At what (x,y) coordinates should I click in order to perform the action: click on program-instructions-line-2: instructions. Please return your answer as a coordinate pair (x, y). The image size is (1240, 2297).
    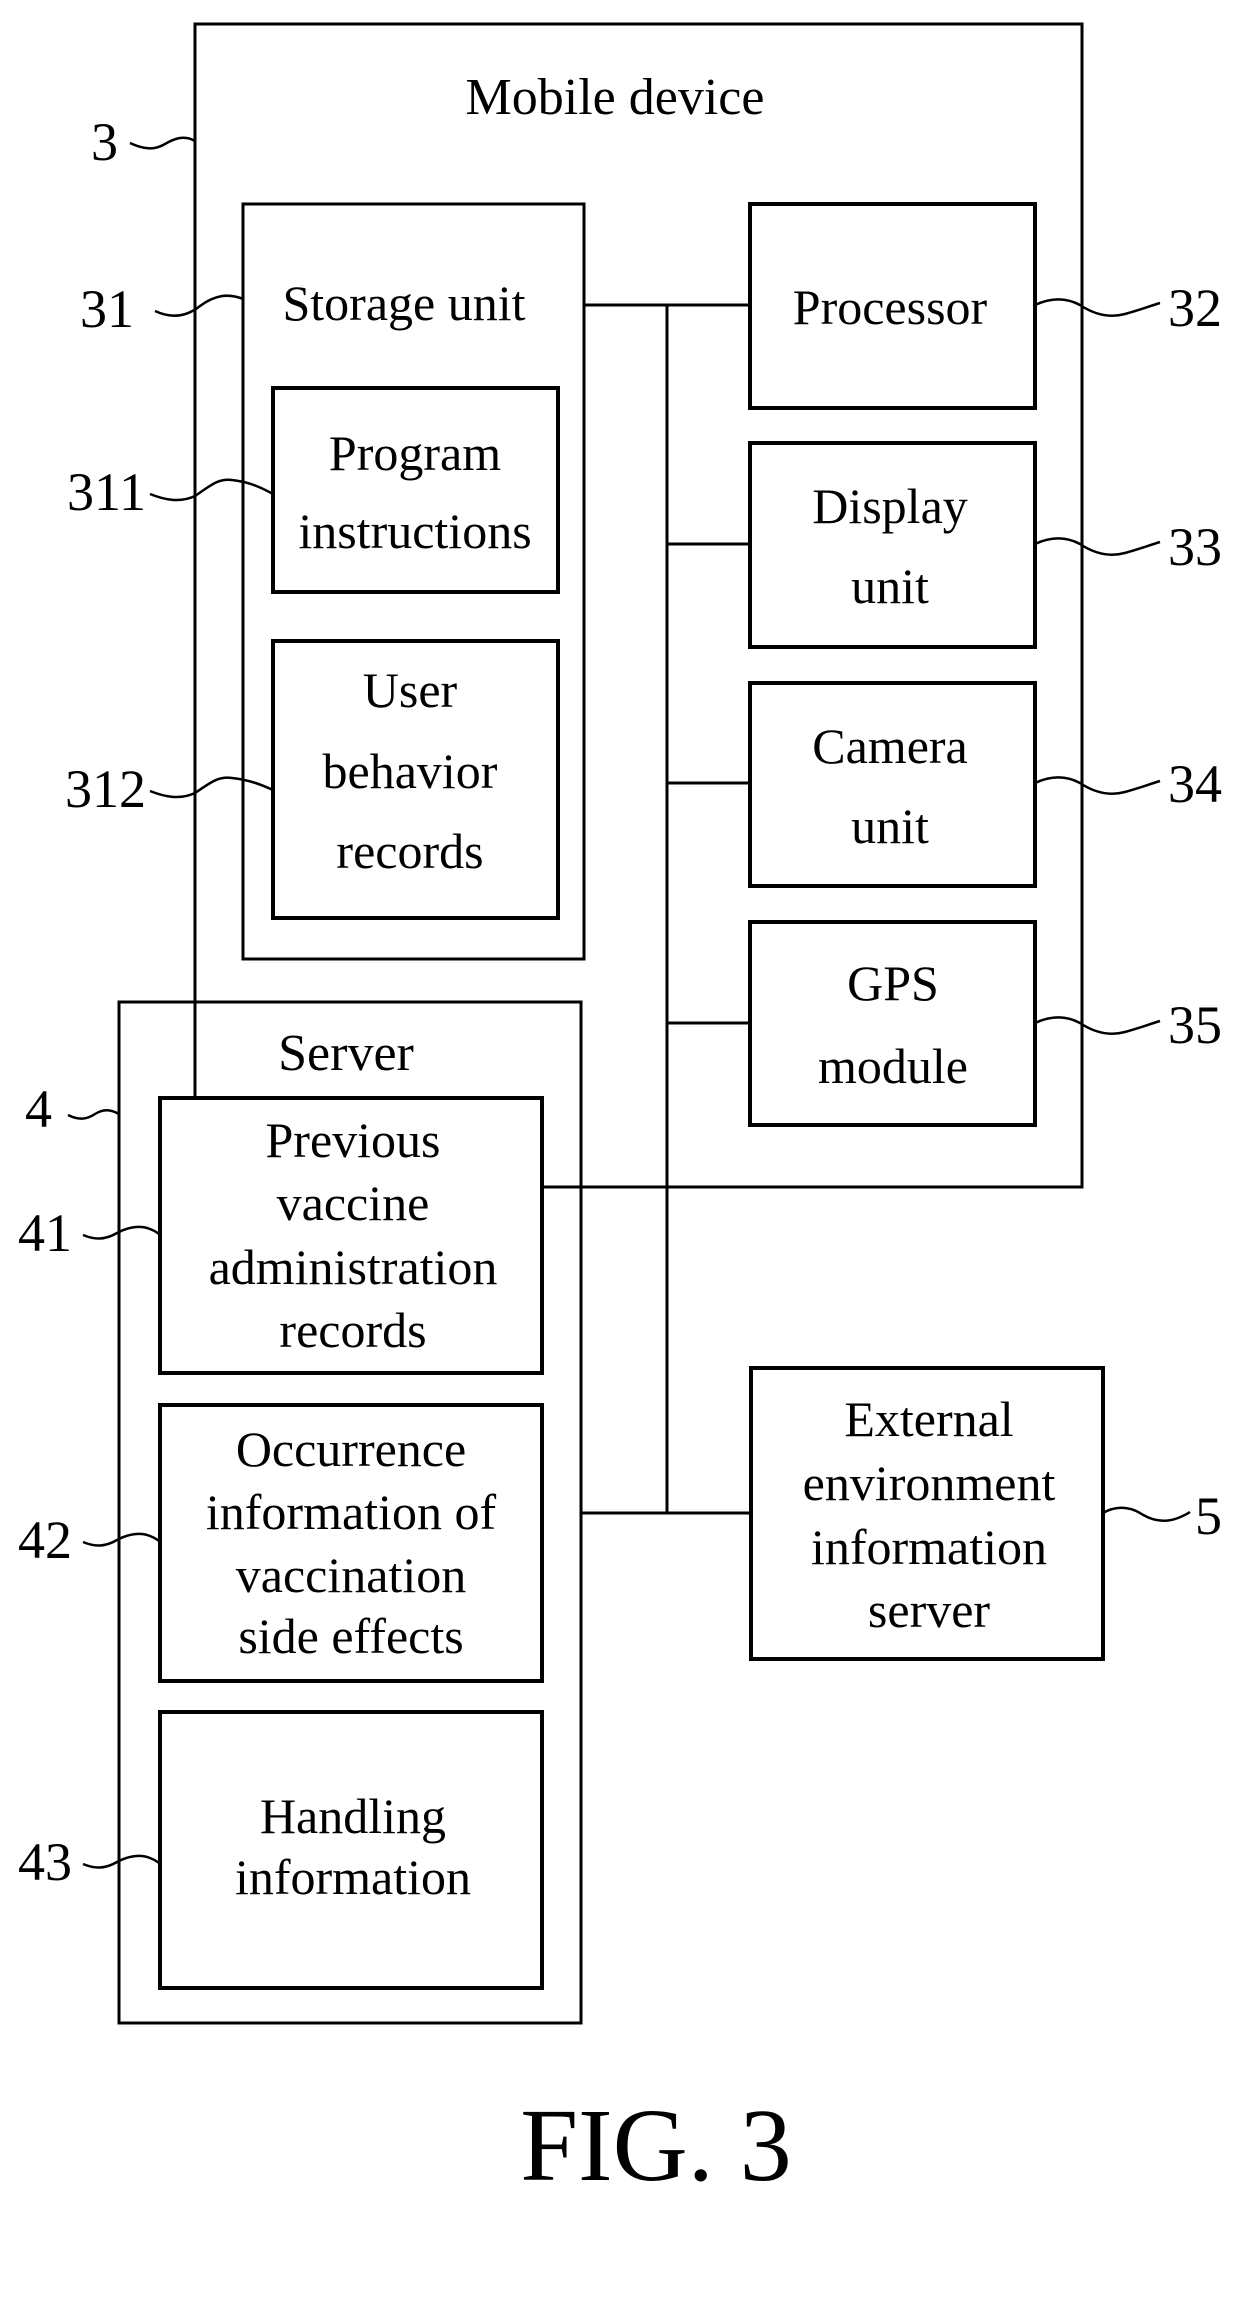
    Looking at the image, I should click on (414, 531).